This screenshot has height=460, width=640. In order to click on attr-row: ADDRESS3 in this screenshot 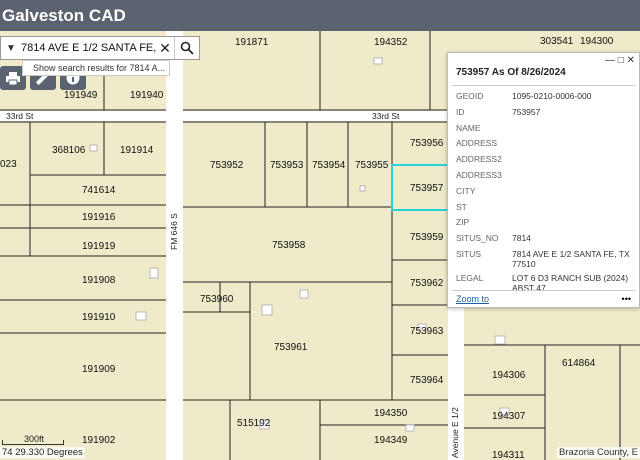, I will do `click(479, 174)`.